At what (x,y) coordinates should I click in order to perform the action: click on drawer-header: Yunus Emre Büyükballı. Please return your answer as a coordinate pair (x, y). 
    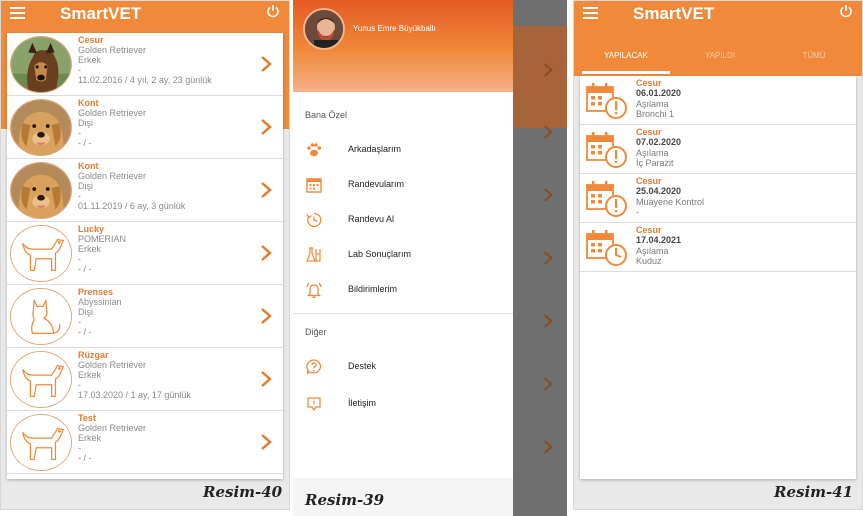
    Looking at the image, I should click on (403, 46).